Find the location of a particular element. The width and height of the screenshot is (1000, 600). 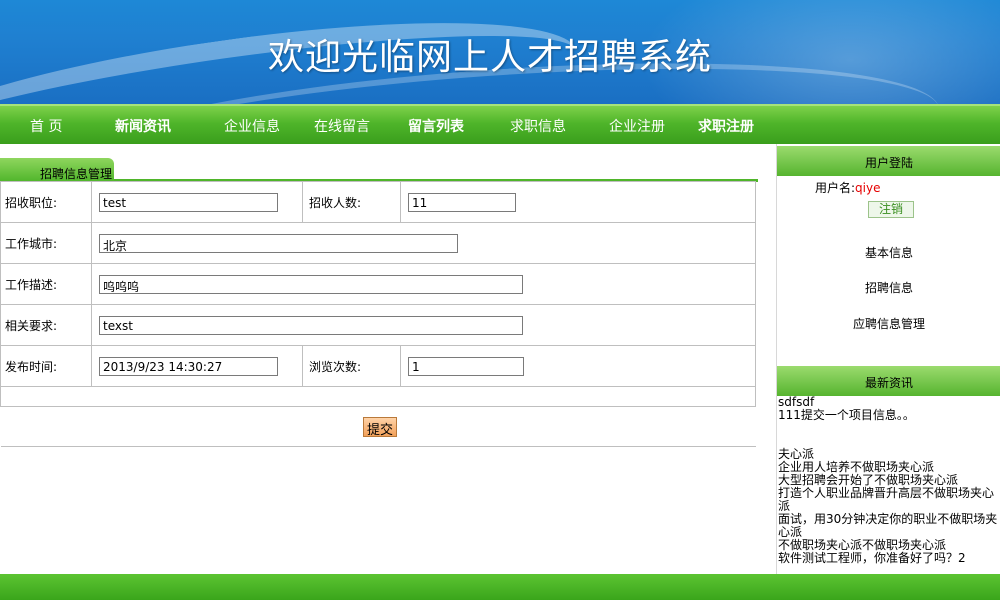

submit-cell: 提交 is located at coordinates (378, 426).